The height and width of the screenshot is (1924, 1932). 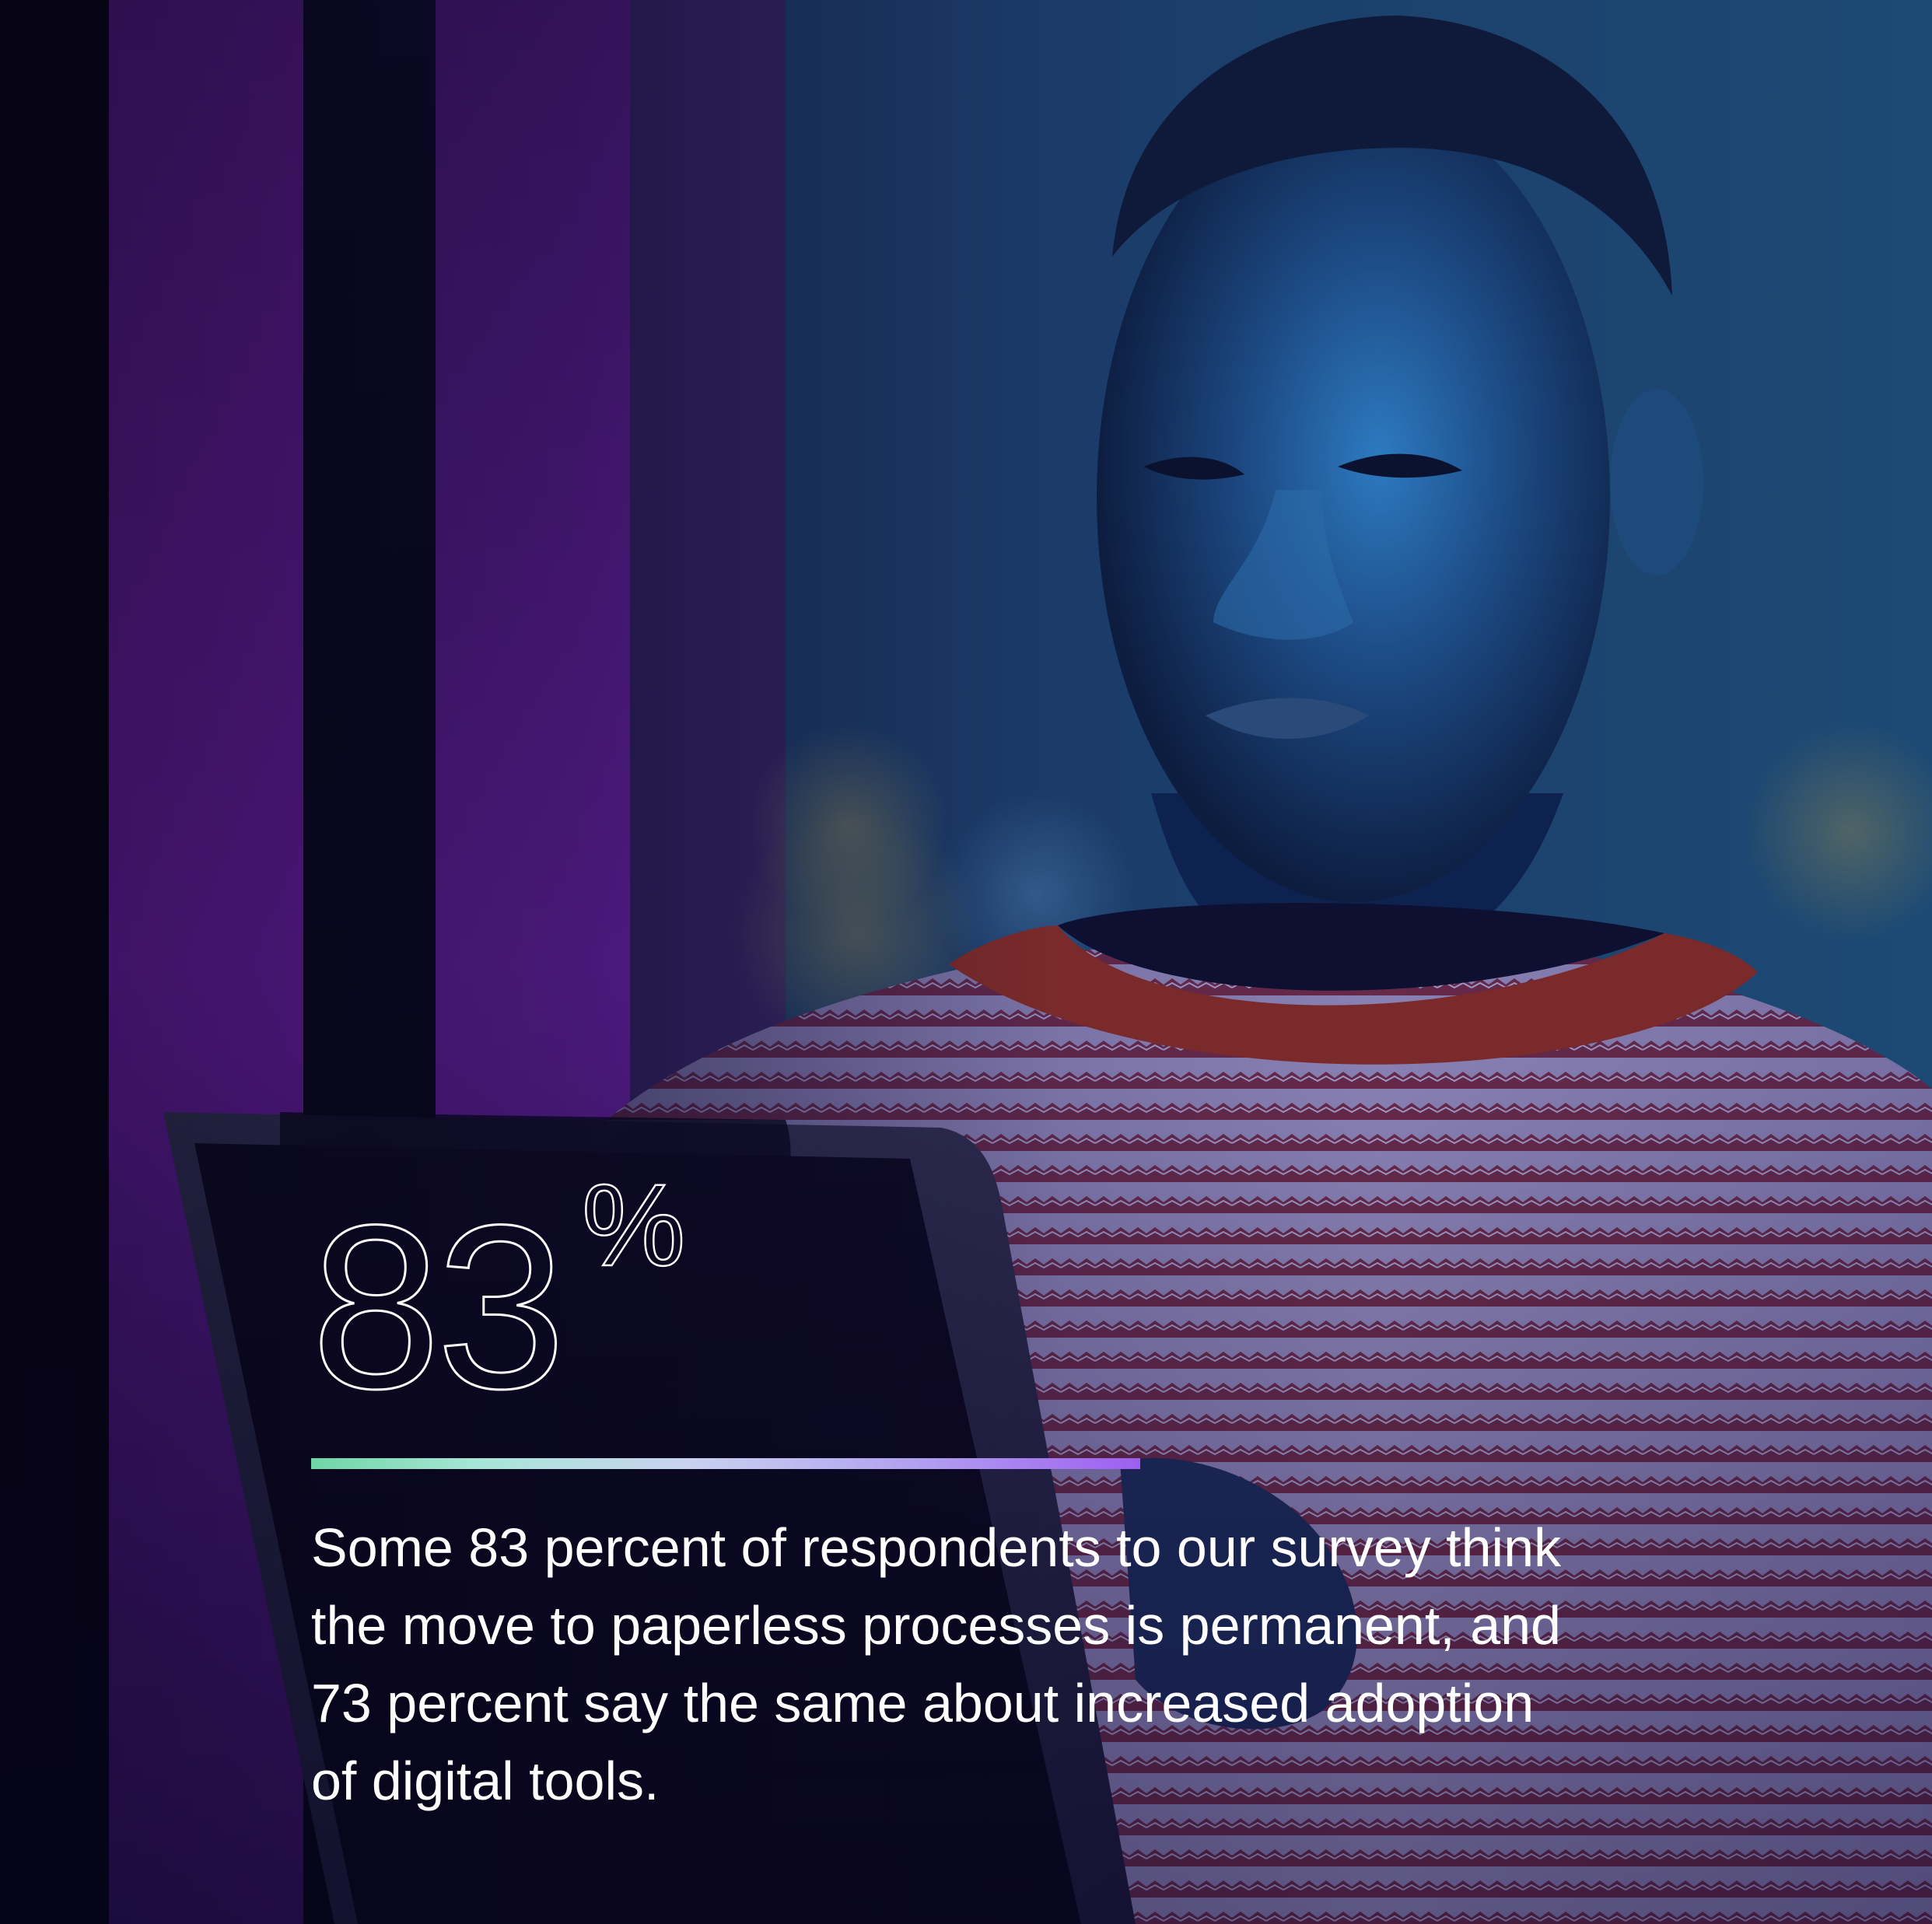 What do you see at coordinates (725, 1463) in the screenshot?
I see `gradient-divider` at bounding box center [725, 1463].